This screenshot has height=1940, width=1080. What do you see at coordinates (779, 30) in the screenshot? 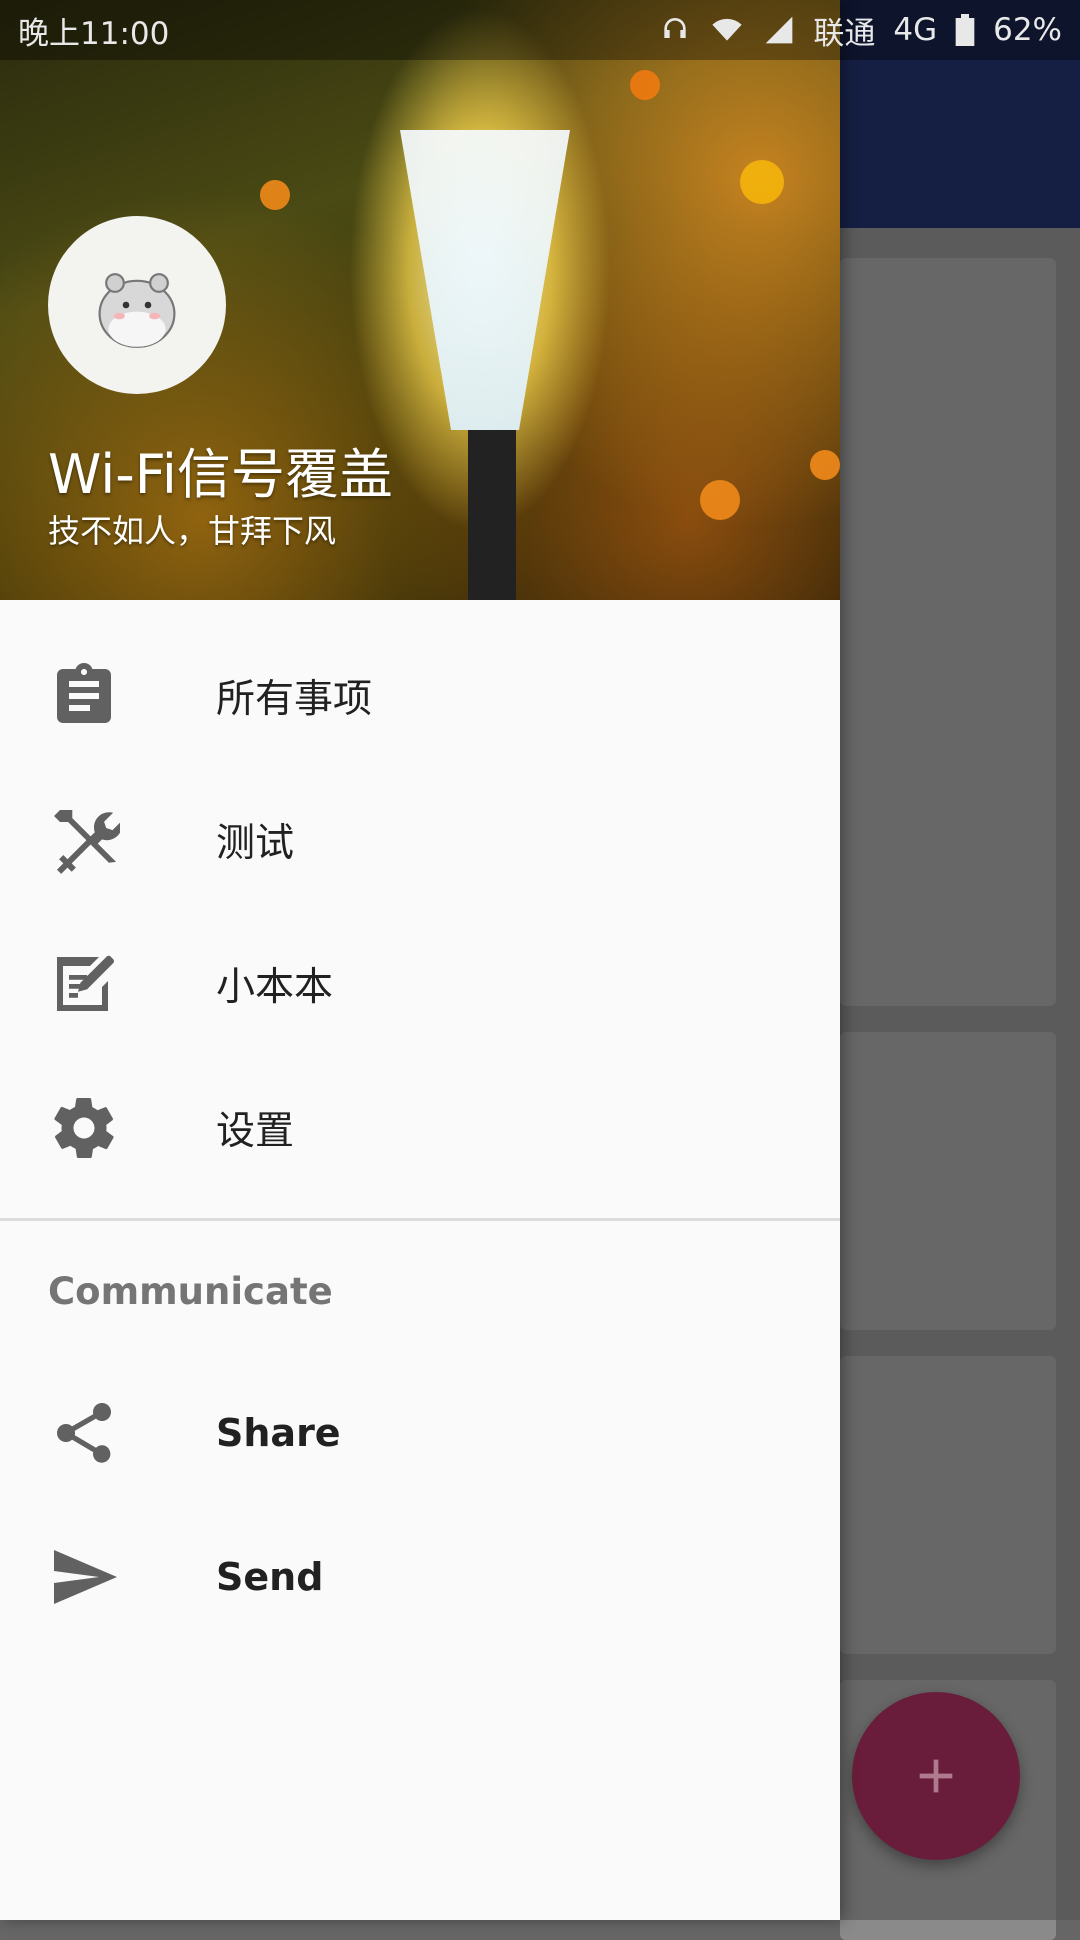
I see `signal-icon` at bounding box center [779, 30].